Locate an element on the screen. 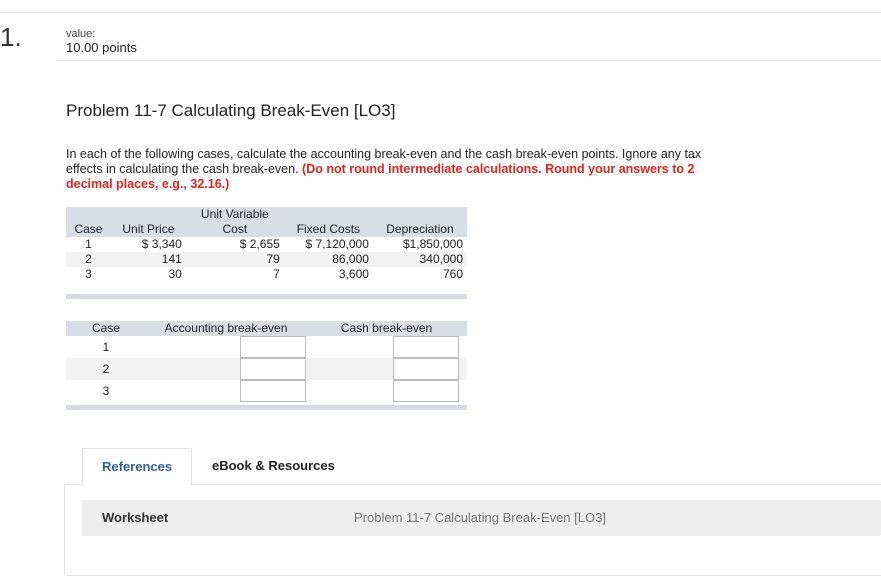 The width and height of the screenshot is (881, 576). header-unit-price: Unit Price is located at coordinates (148, 222).